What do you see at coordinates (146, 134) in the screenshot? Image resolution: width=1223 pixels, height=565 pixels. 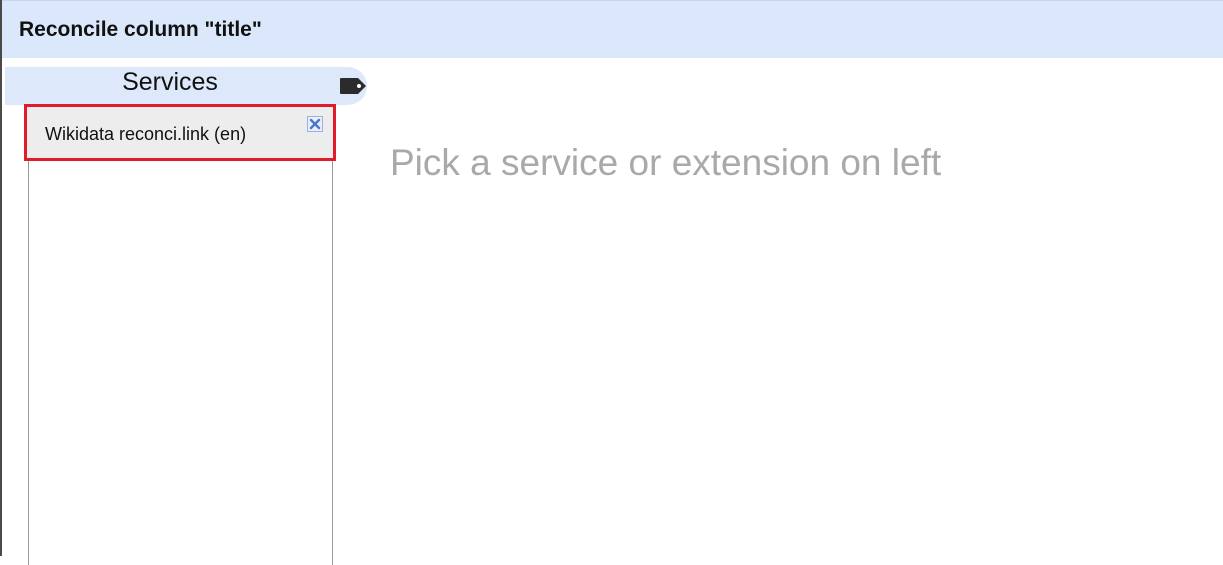 I see `service-item-label: Wikidata reconci.link (en)` at bounding box center [146, 134].